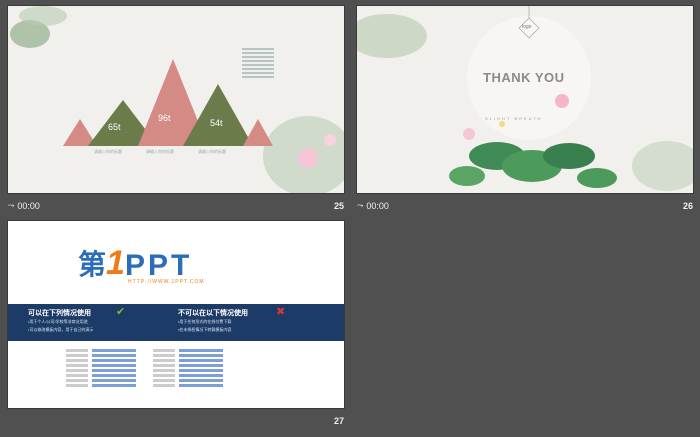 The width and height of the screenshot is (700, 437). What do you see at coordinates (176, 207) in the screenshot?
I see `slide-25-meta: ⤳ 00:00 25` at bounding box center [176, 207].